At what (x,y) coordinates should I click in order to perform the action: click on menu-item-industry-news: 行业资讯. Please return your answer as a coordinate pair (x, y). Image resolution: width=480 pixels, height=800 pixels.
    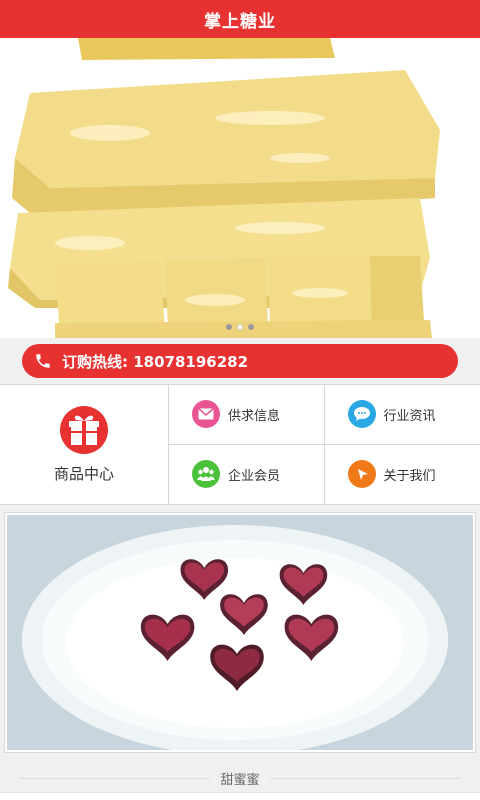
    Looking at the image, I should click on (402, 415).